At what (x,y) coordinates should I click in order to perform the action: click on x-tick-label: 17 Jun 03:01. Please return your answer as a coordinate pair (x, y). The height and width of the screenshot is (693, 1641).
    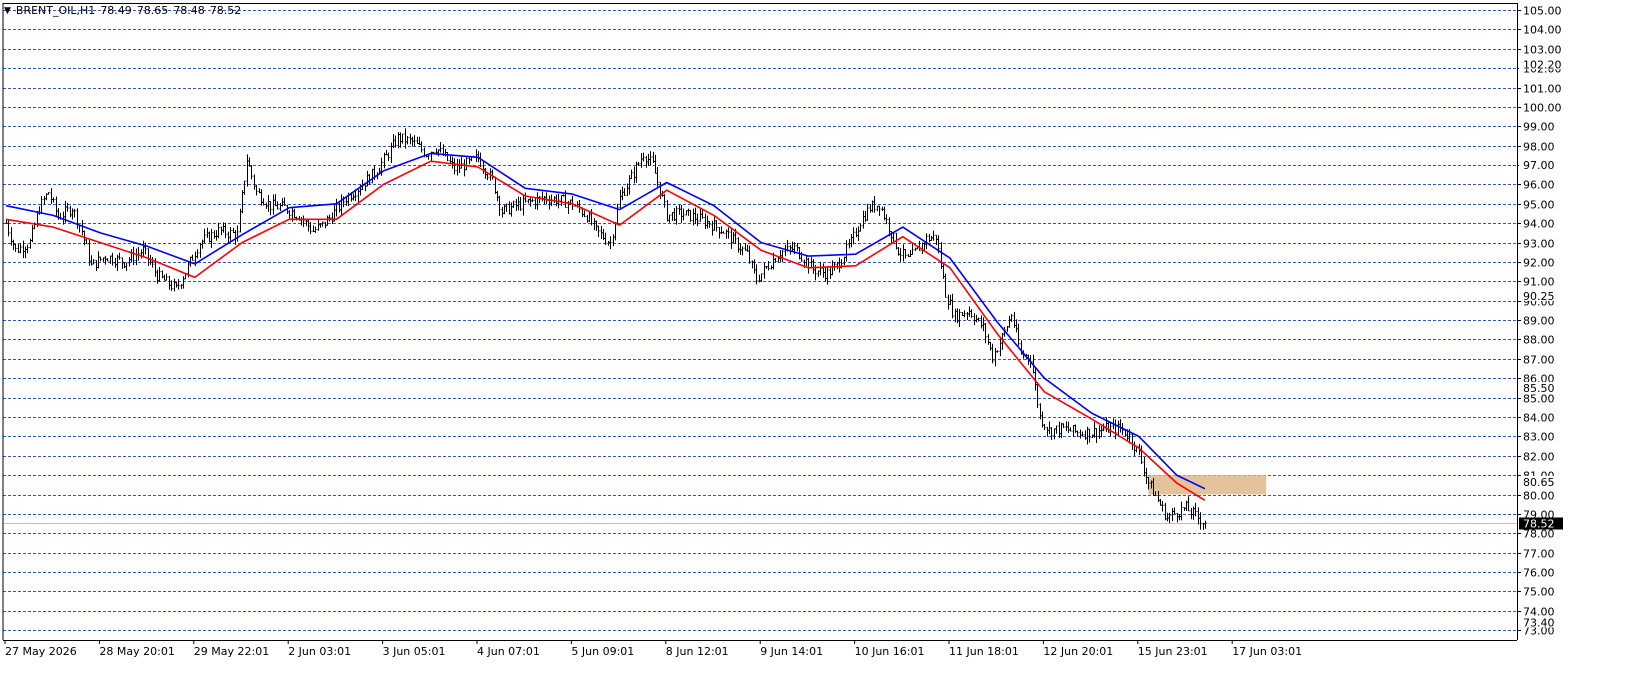
    Looking at the image, I should click on (1267, 651).